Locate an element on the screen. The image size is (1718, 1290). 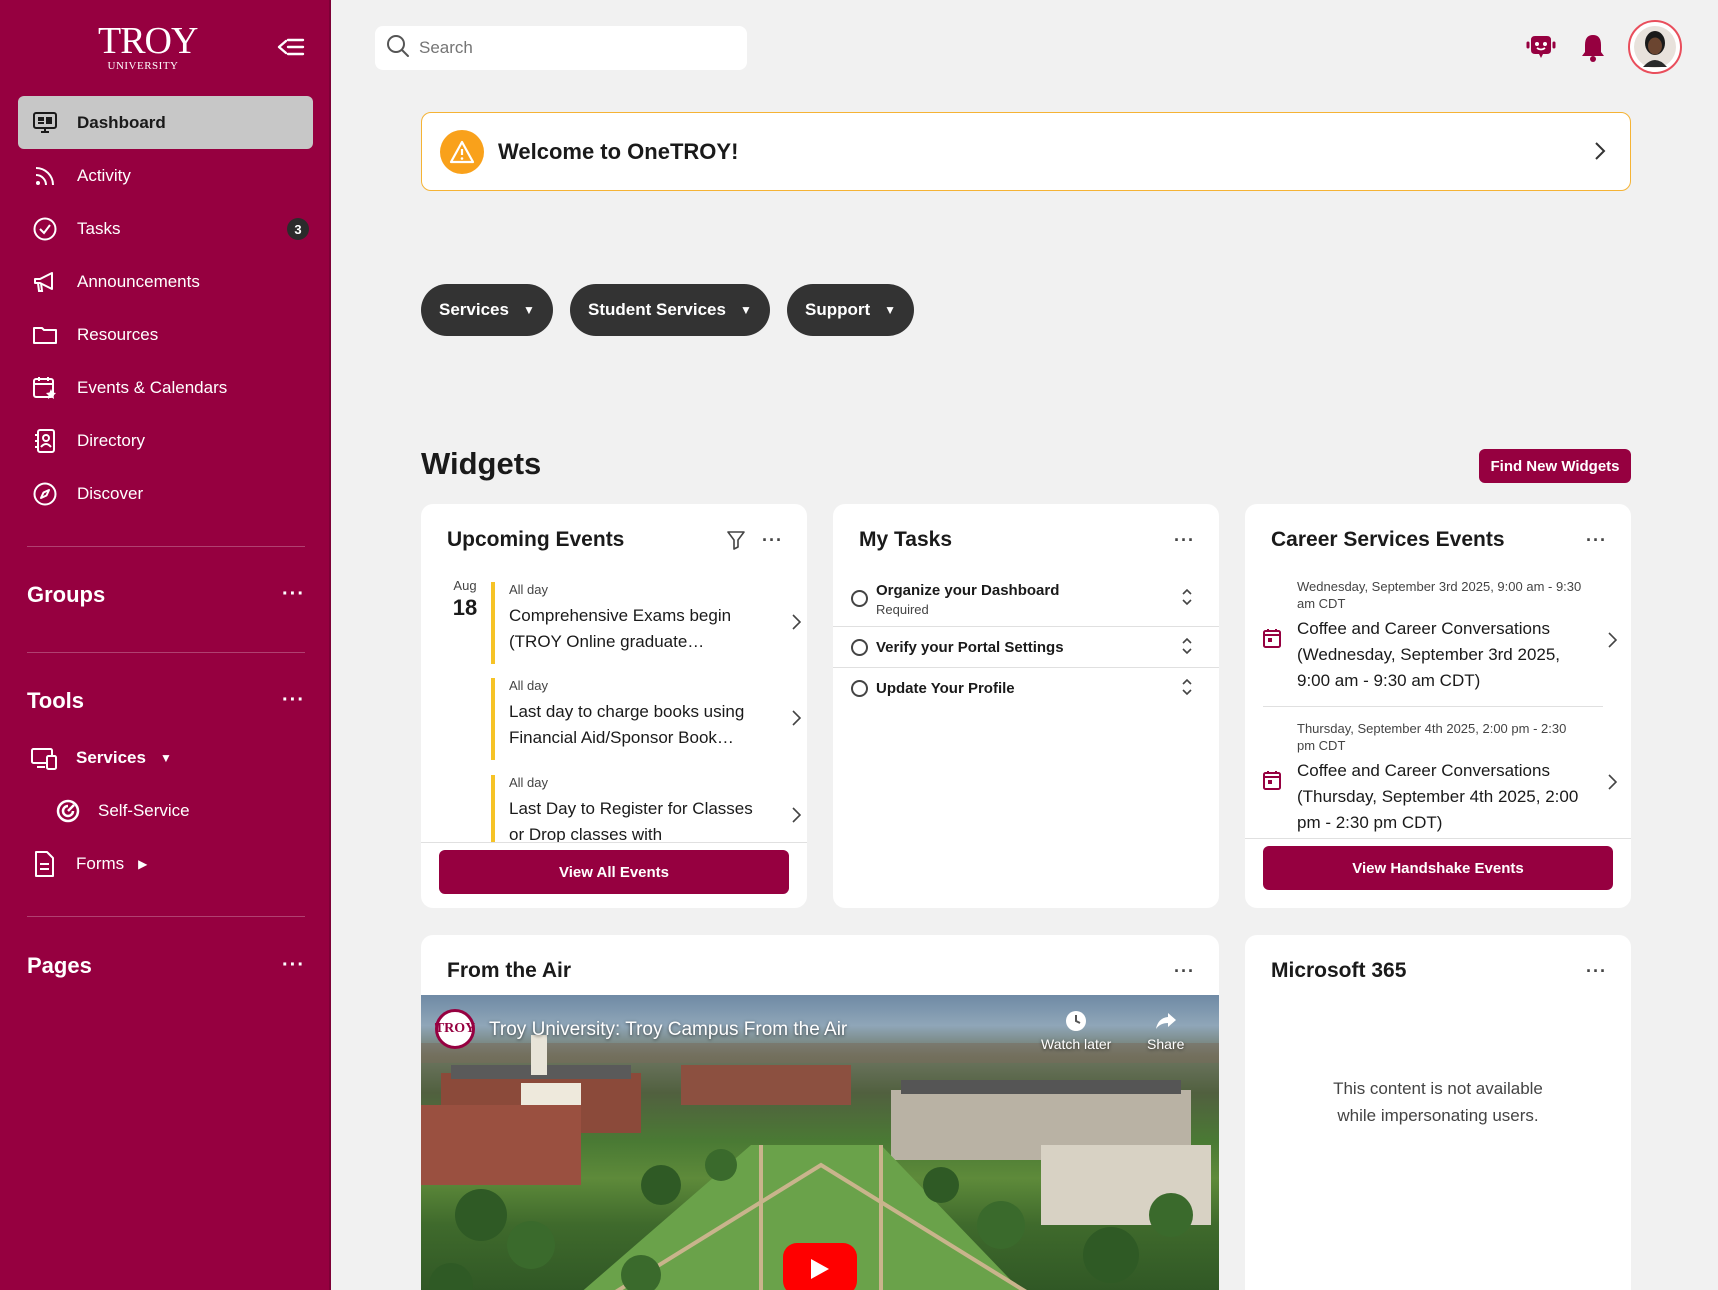
troy-logo: TROY UNIVERSITY is located at coordinates (148, 46).